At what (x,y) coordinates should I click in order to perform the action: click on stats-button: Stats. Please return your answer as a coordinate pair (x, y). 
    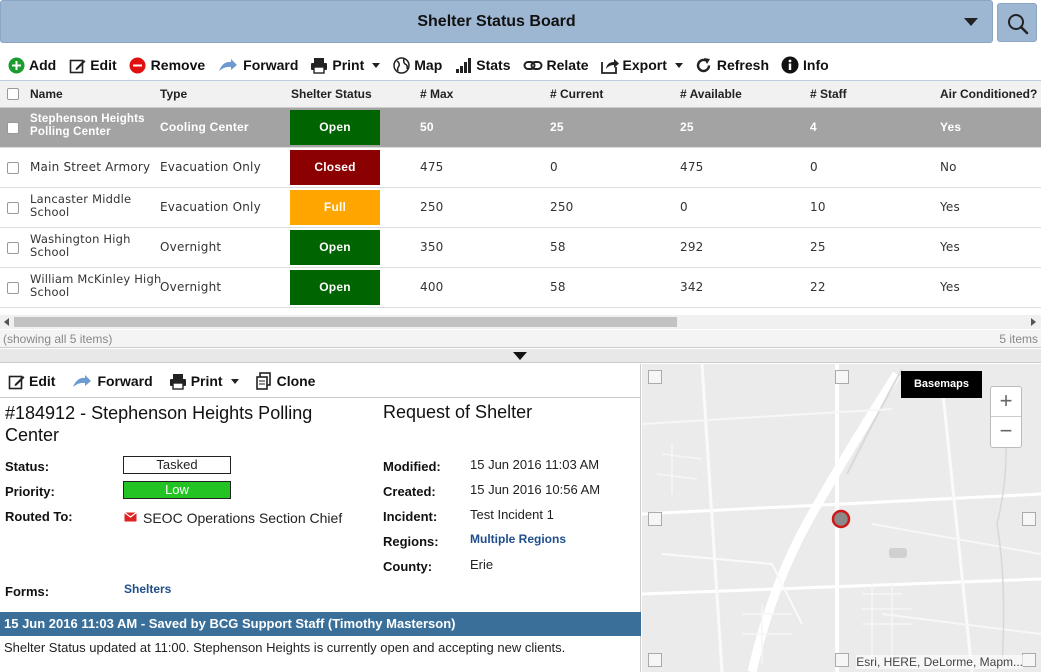
    Looking at the image, I should click on (482, 65).